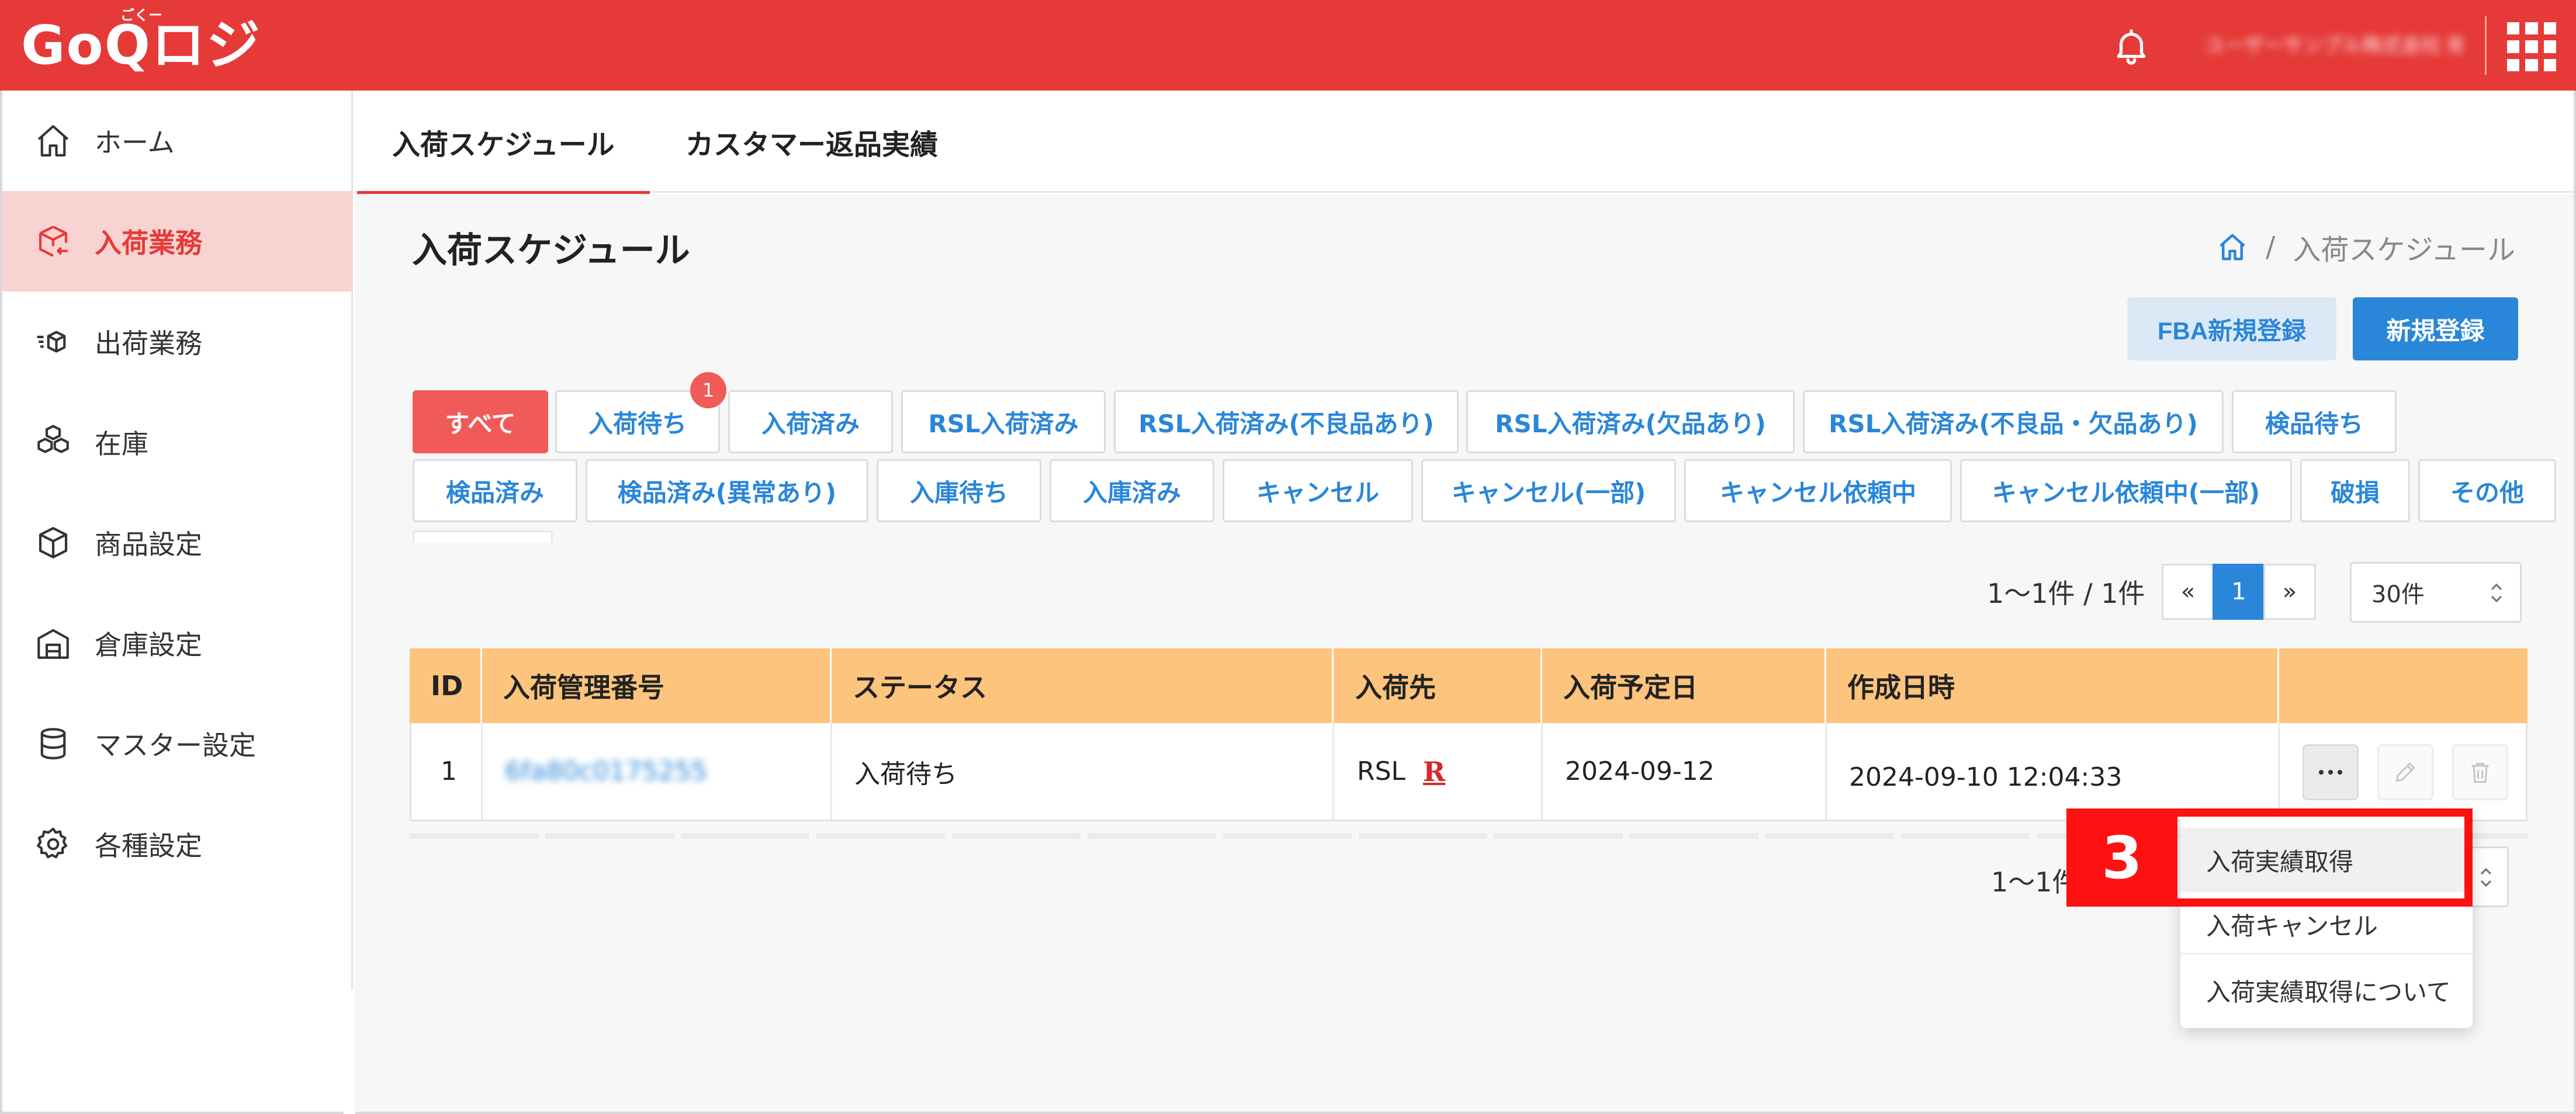  What do you see at coordinates (905, 774) in the screenshot?
I see `cell-status: 入荷待ち` at bounding box center [905, 774].